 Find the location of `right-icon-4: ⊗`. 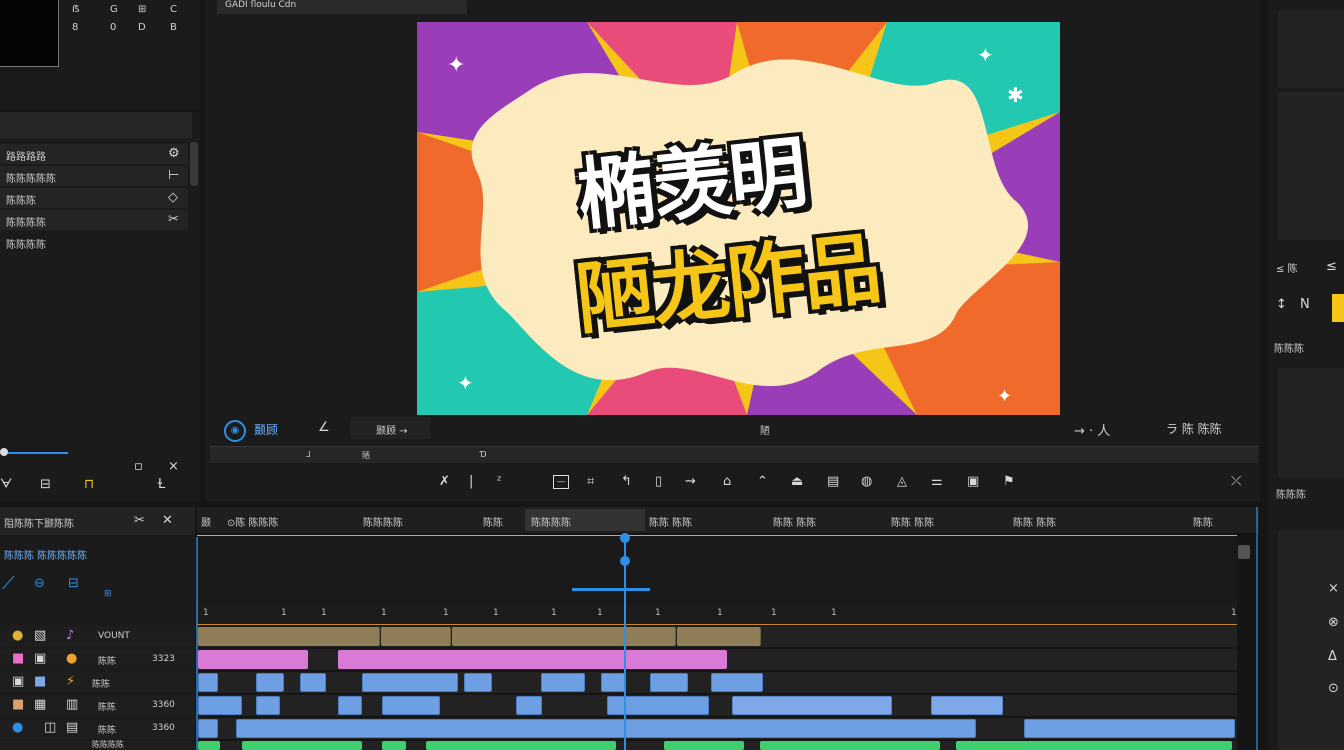

right-icon-4: ⊗ is located at coordinates (1333, 623).